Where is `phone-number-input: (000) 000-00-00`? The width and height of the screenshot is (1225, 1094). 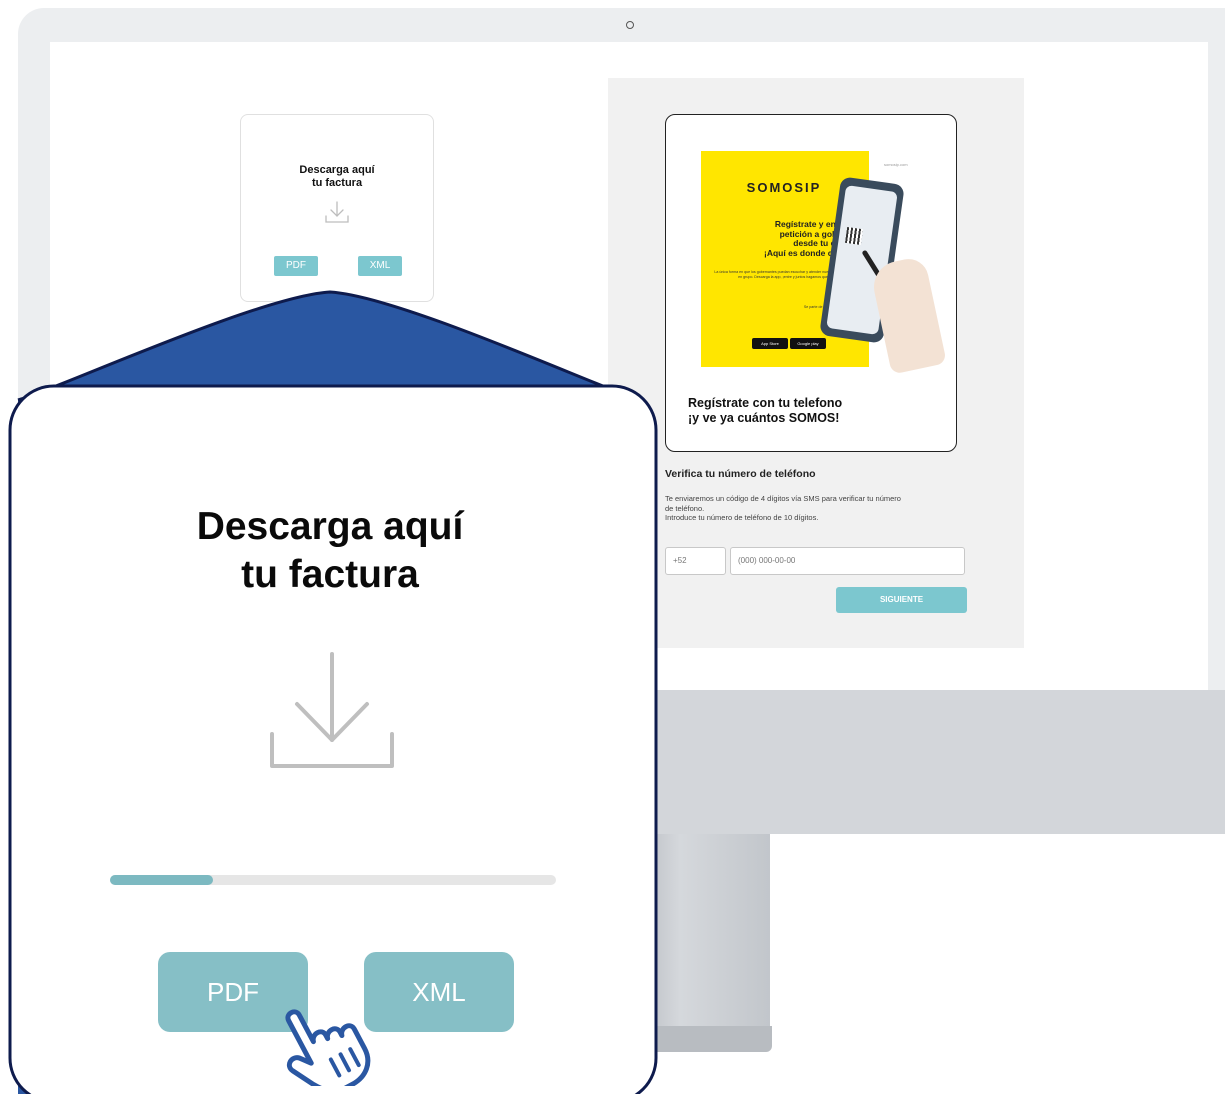 phone-number-input: (000) 000-00-00 is located at coordinates (847, 561).